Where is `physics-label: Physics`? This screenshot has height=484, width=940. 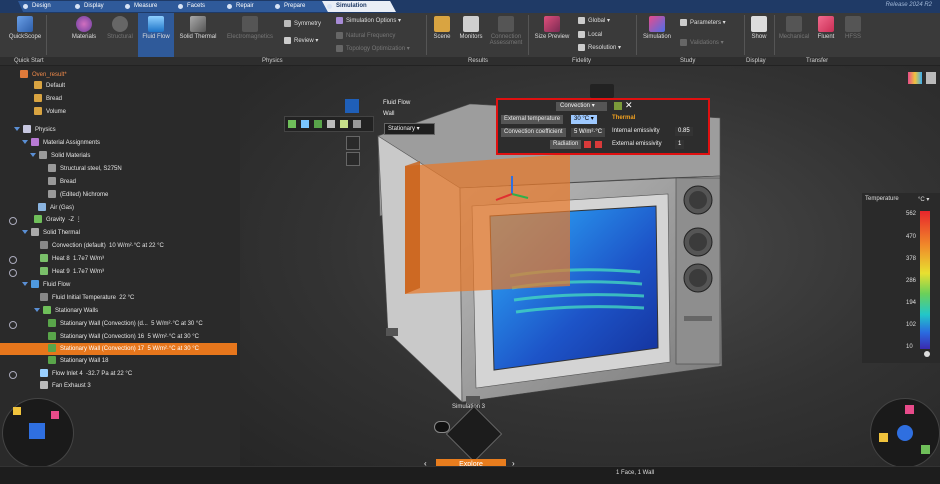
physics-label: Physics is located at coordinates (45, 130).